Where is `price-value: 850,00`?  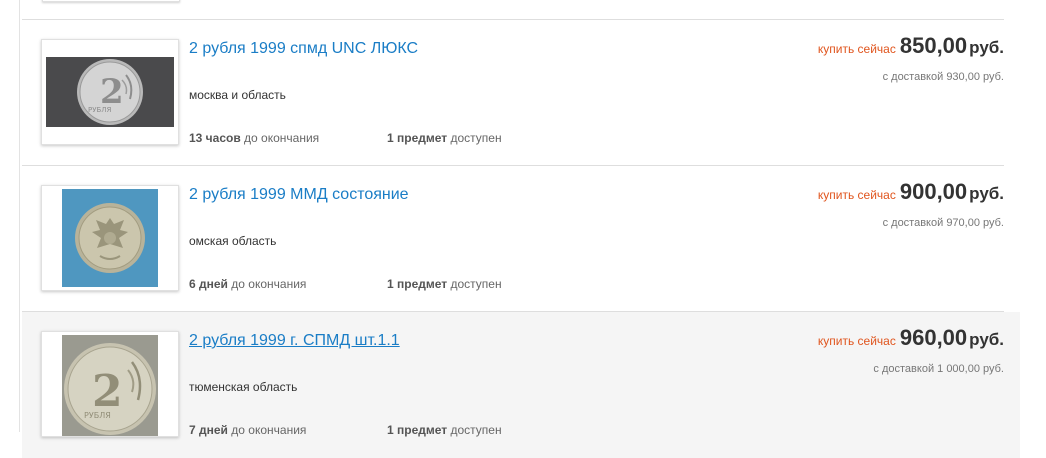 price-value: 850,00 is located at coordinates (933, 45).